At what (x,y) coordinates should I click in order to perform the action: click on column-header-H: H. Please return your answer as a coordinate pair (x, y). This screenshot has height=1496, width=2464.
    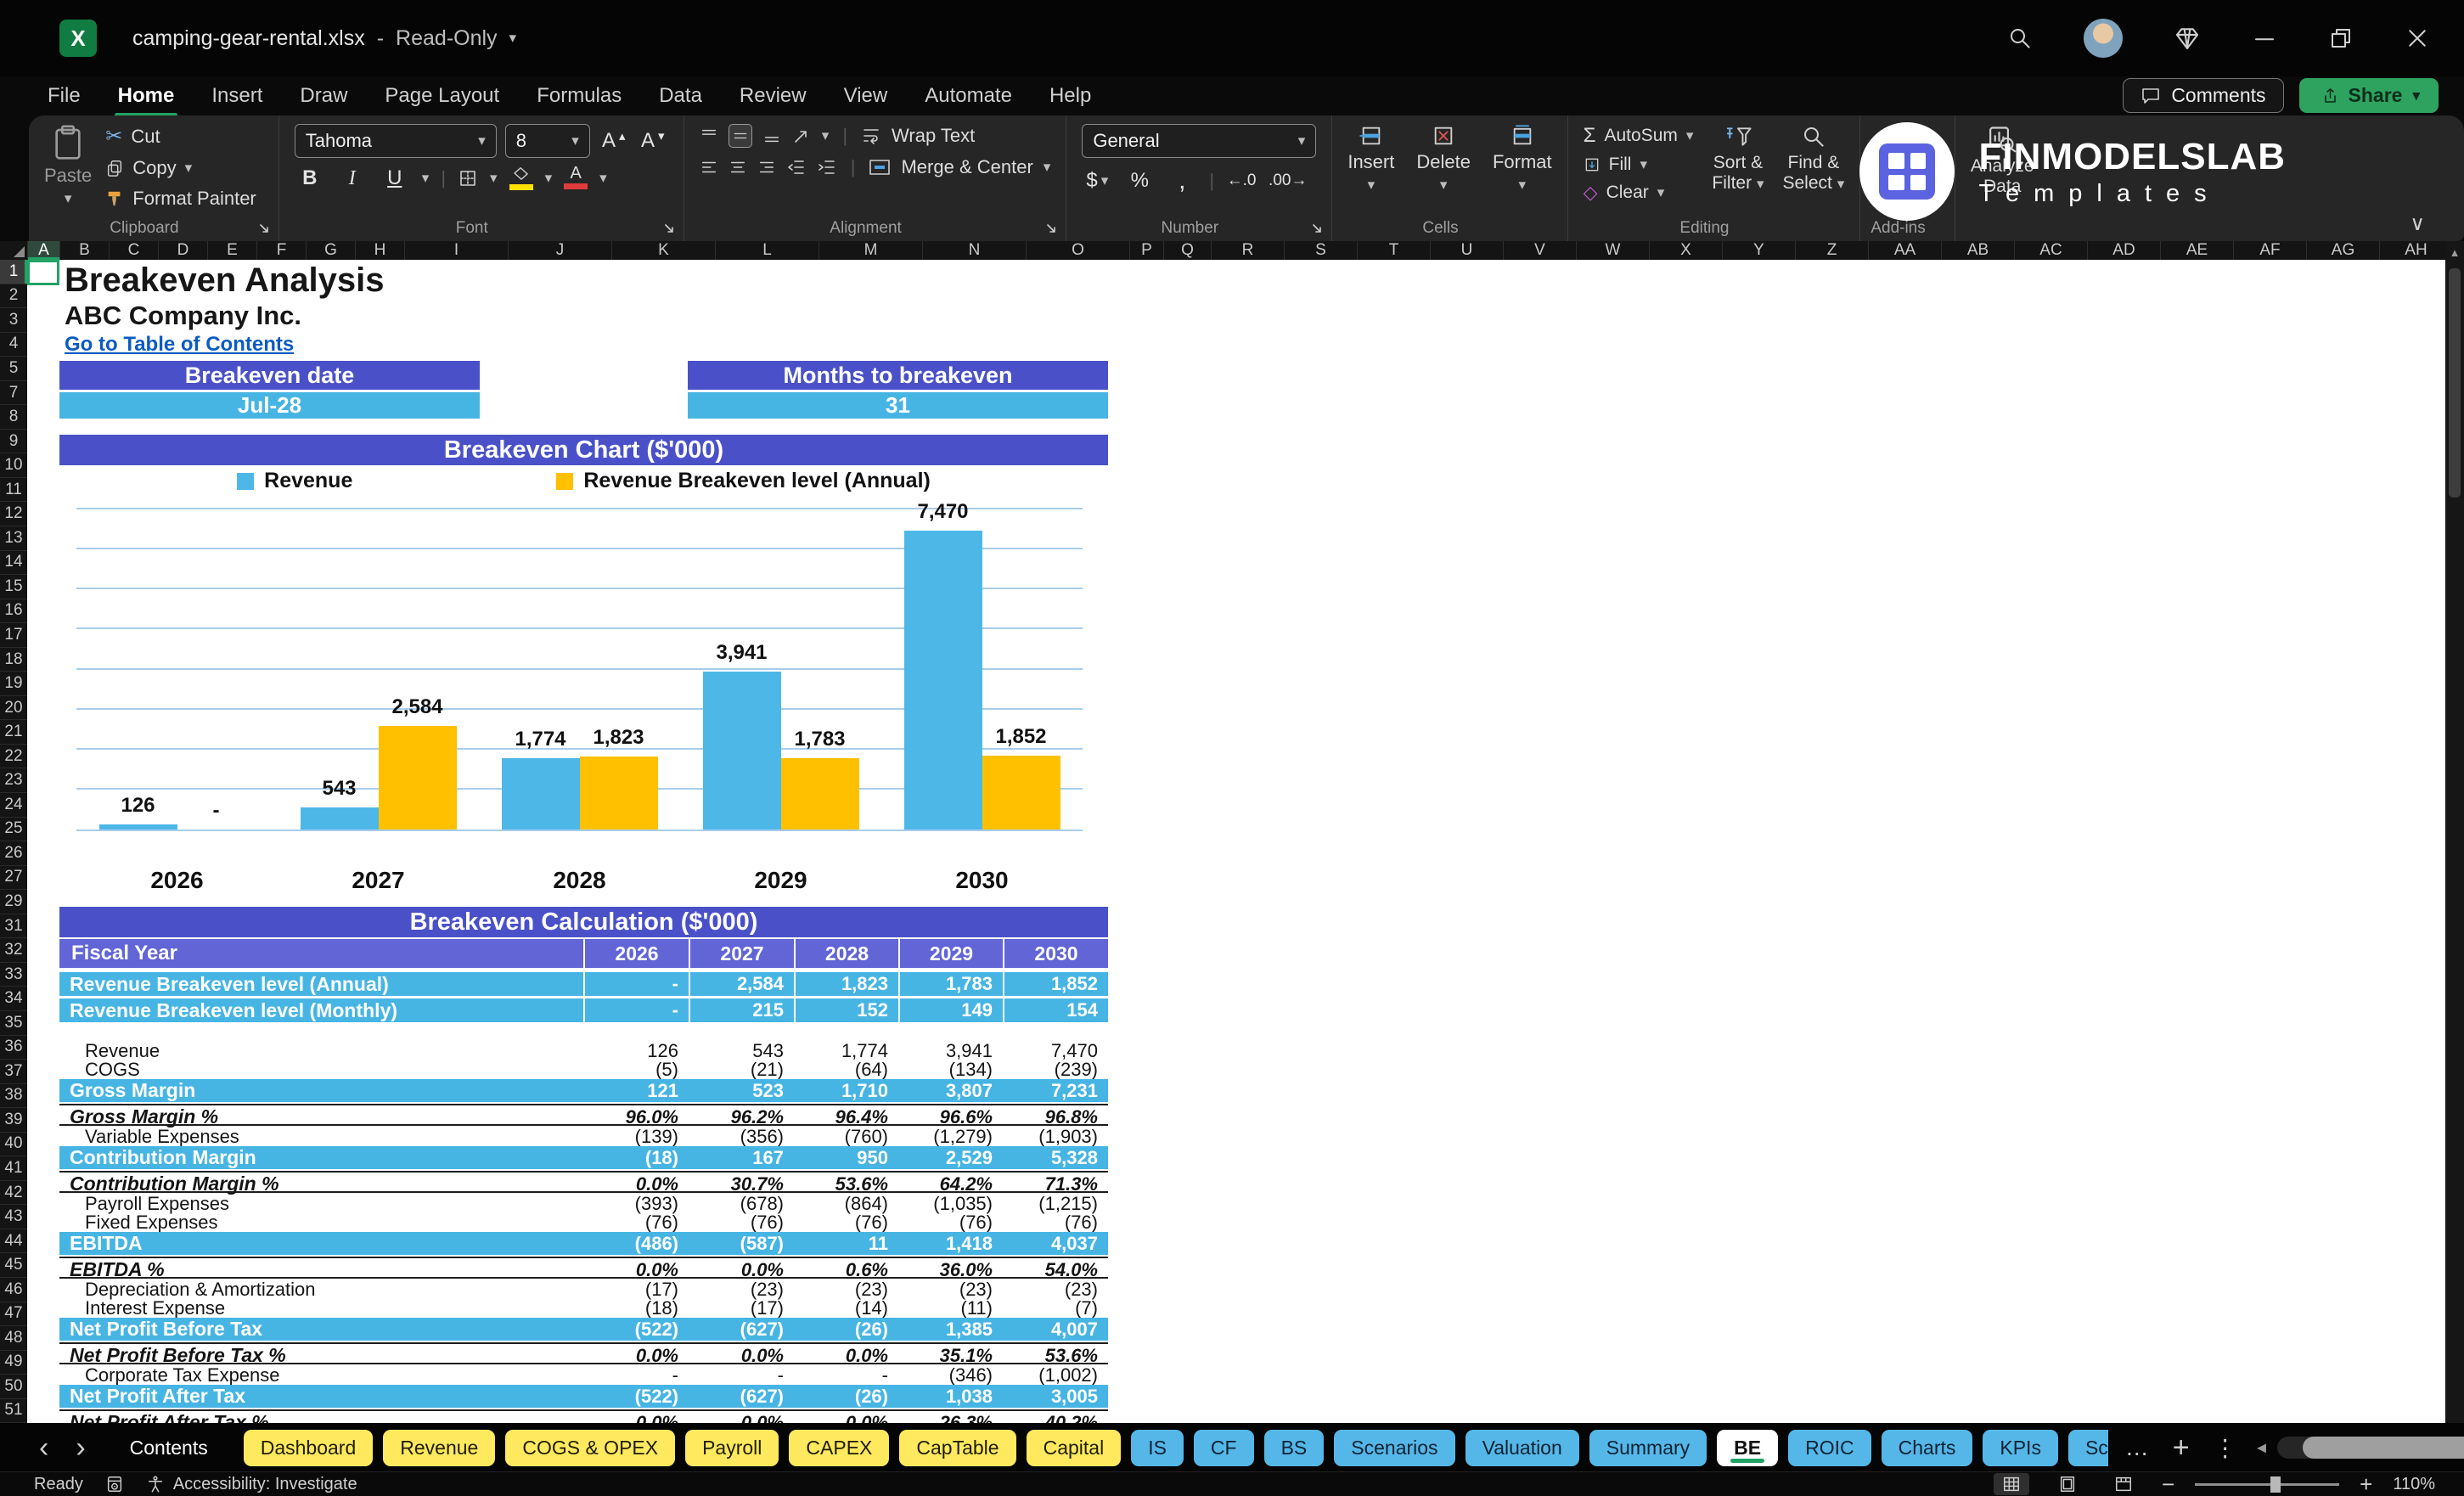
    Looking at the image, I should click on (380, 250).